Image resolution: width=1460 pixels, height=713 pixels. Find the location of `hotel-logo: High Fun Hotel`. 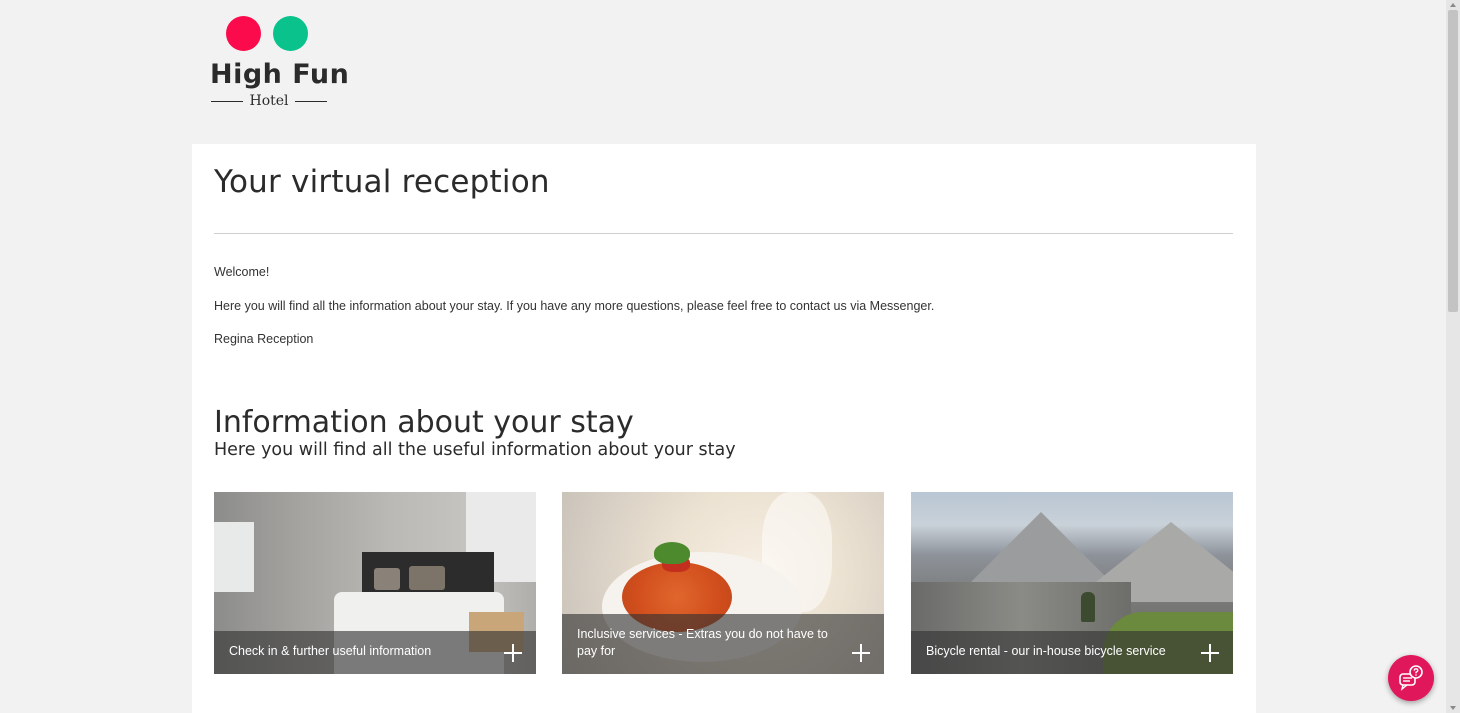

hotel-logo: High Fun Hotel is located at coordinates (280, 63).